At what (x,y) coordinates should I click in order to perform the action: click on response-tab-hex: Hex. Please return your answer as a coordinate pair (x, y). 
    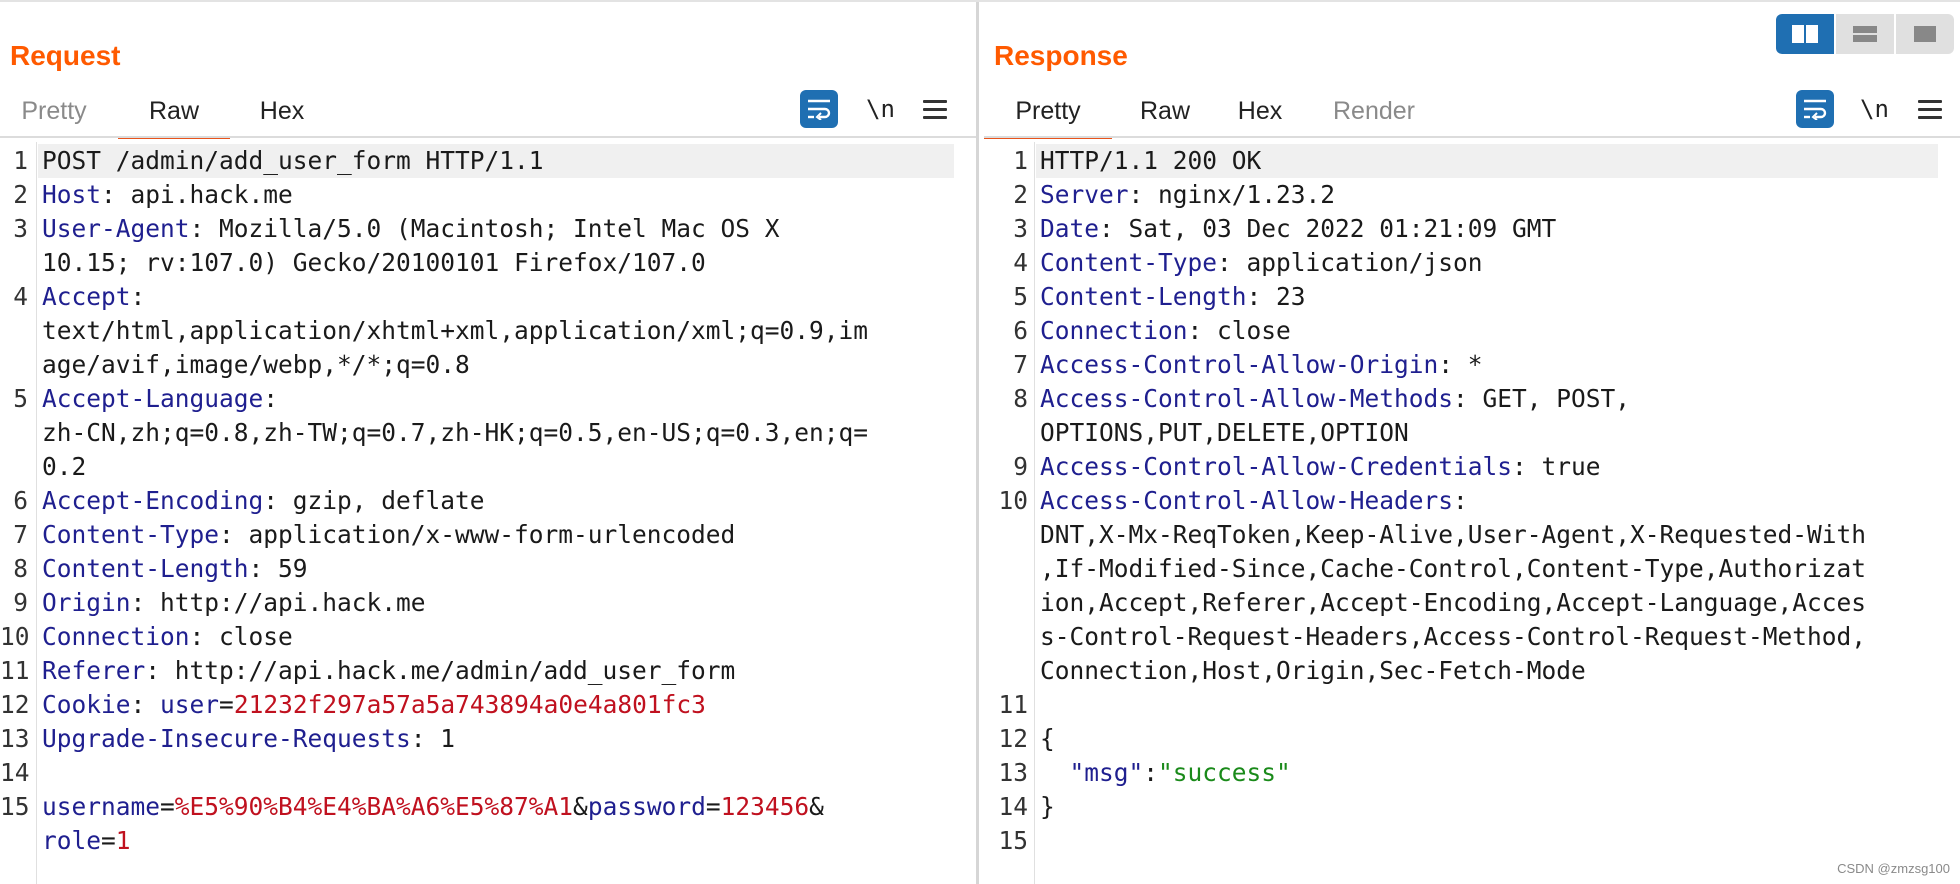
    Looking at the image, I should click on (1260, 112).